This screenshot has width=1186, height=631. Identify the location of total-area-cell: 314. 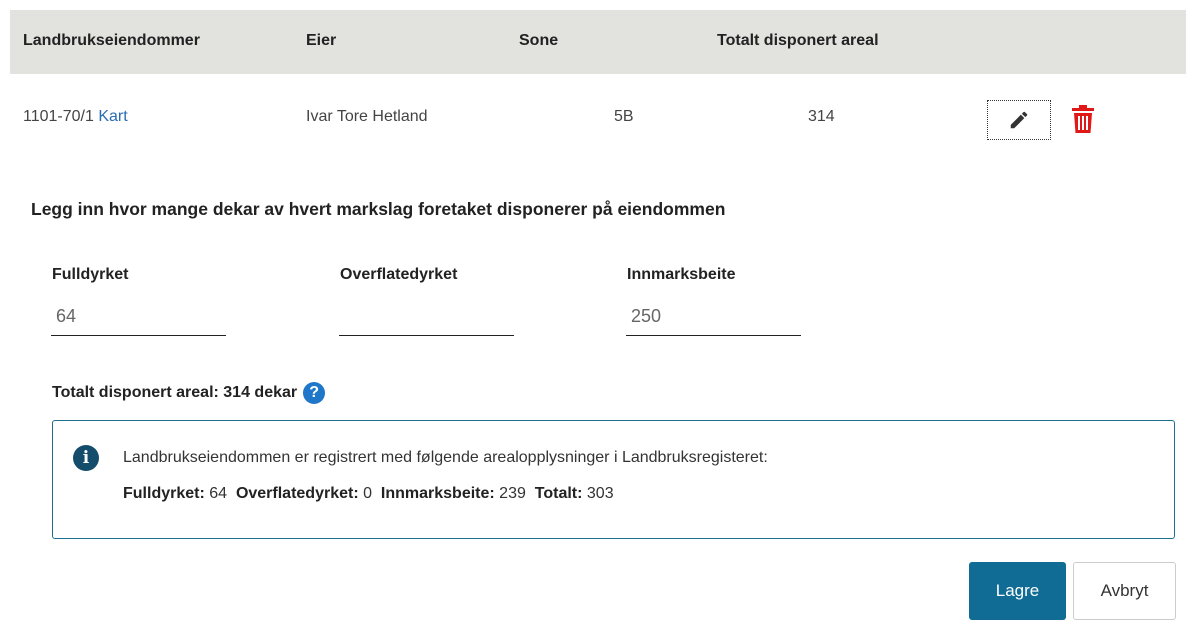
(821, 116).